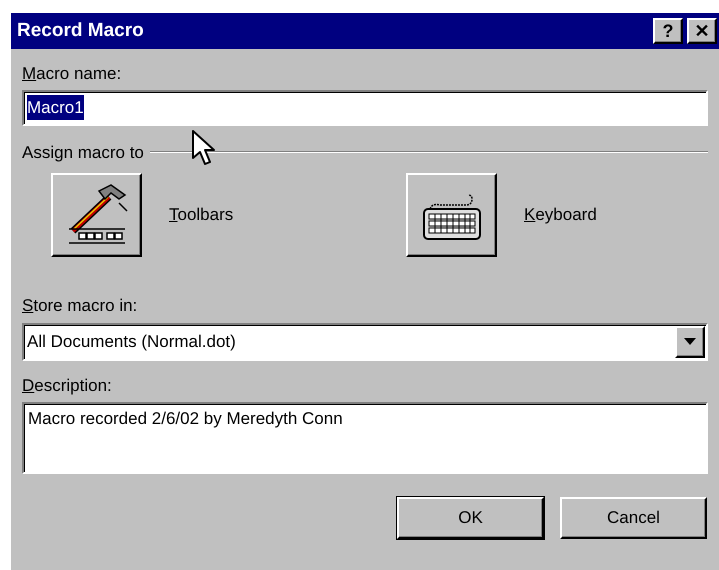  What do you see at coordinates (132, 341) in the screenshot?
I see `dropdown-value: All Documents (Normal.dot)` at bounding box center [132, 341].